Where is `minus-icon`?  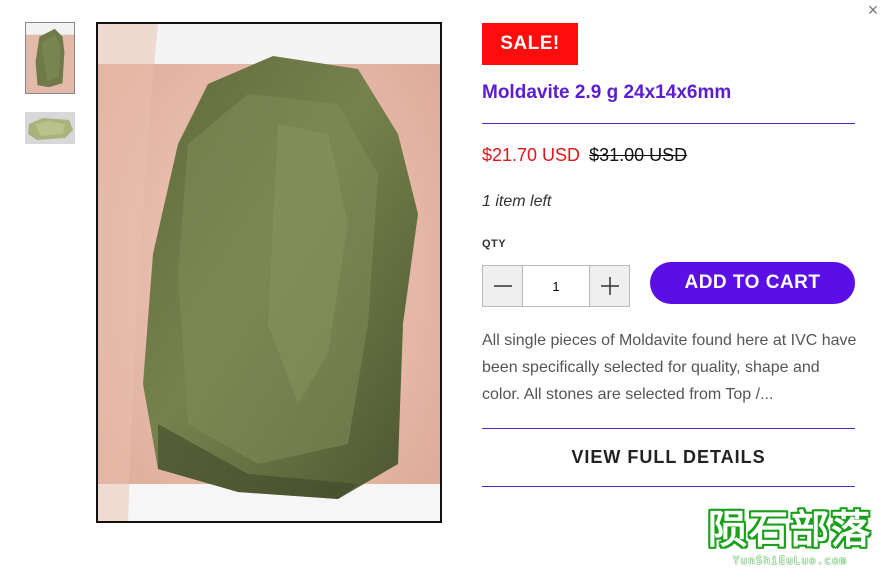 minus-icon is located at coordinates (502, 286).